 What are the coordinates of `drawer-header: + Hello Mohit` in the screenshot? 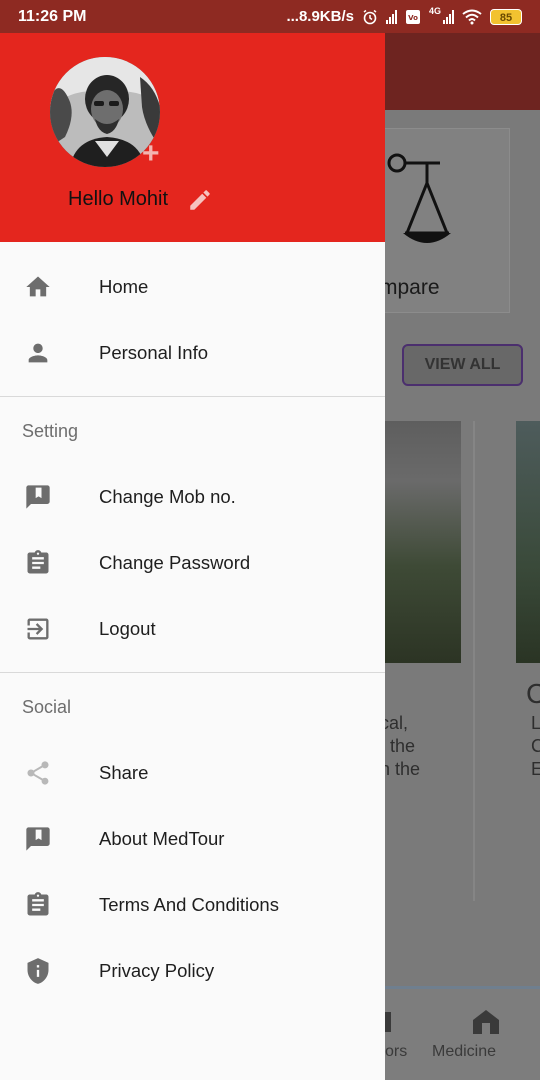 It's located at (192, 137).